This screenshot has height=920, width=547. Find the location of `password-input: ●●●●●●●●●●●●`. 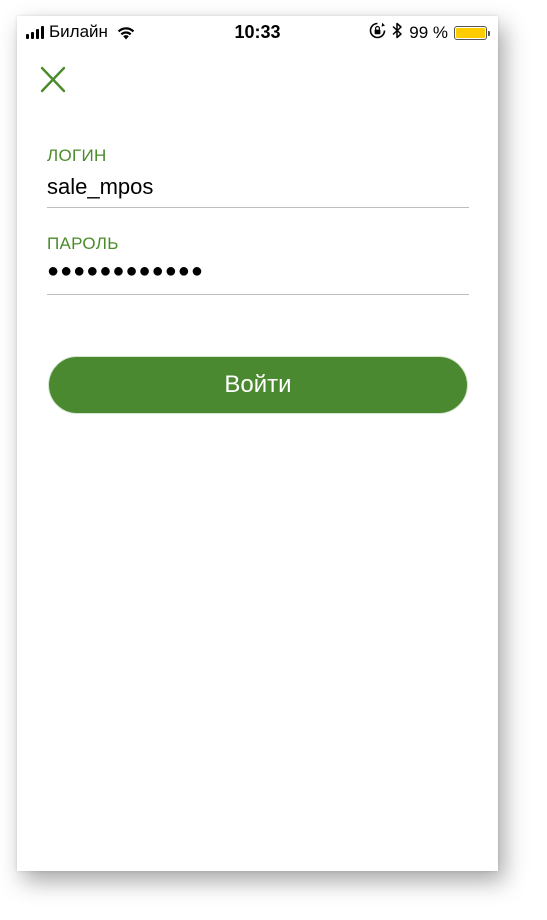

password-input: ●●●●●●●●●●●● is located at coordinates (258, 275).